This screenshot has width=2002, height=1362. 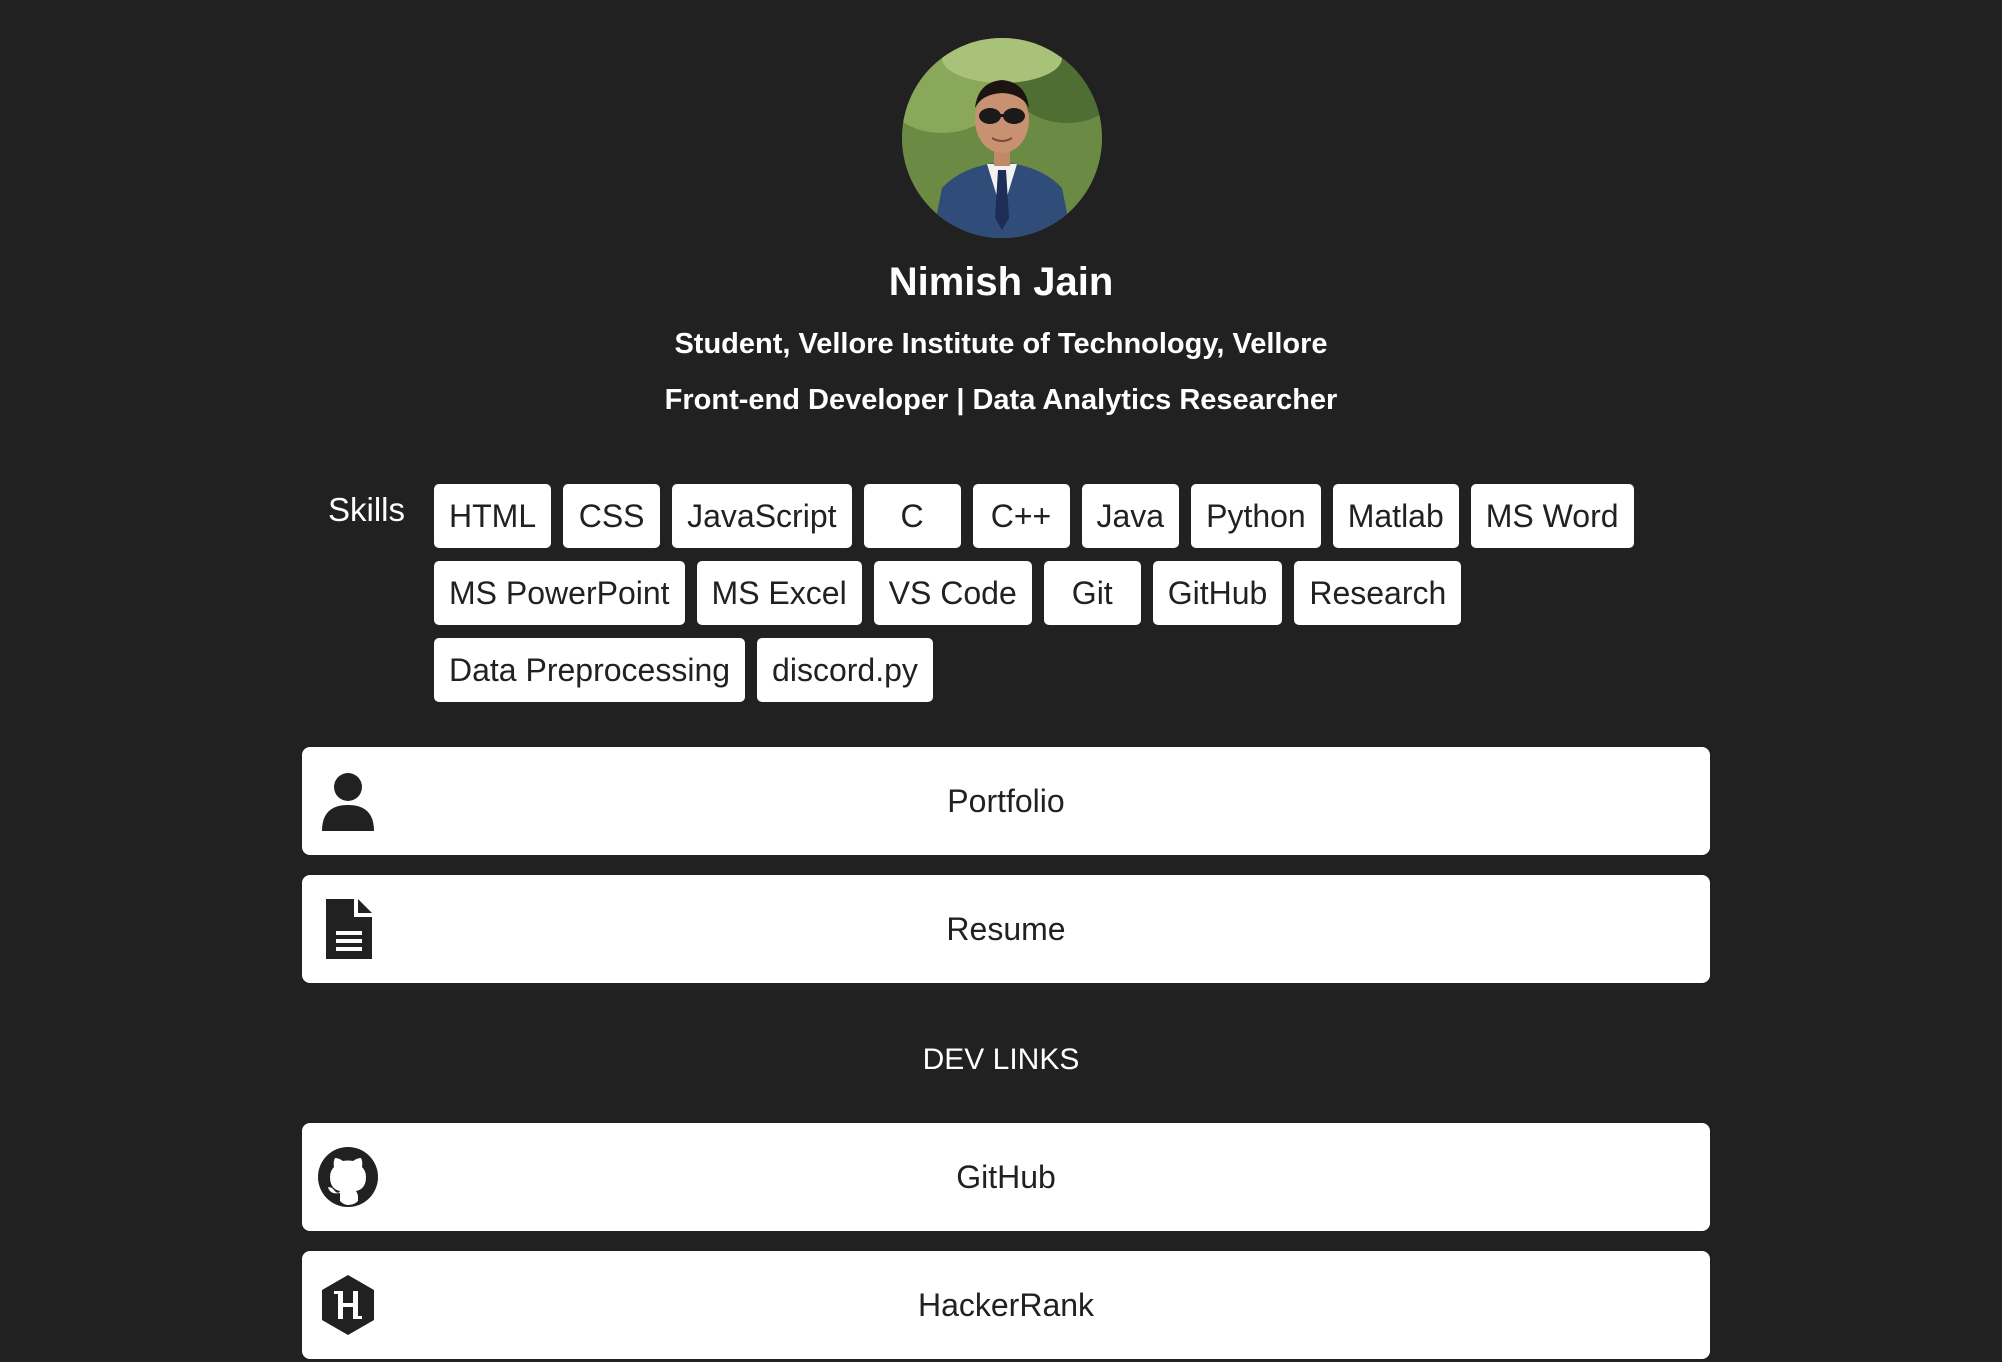 I want to click on skill-tag-python: Python, so click(x=1256, y=516).